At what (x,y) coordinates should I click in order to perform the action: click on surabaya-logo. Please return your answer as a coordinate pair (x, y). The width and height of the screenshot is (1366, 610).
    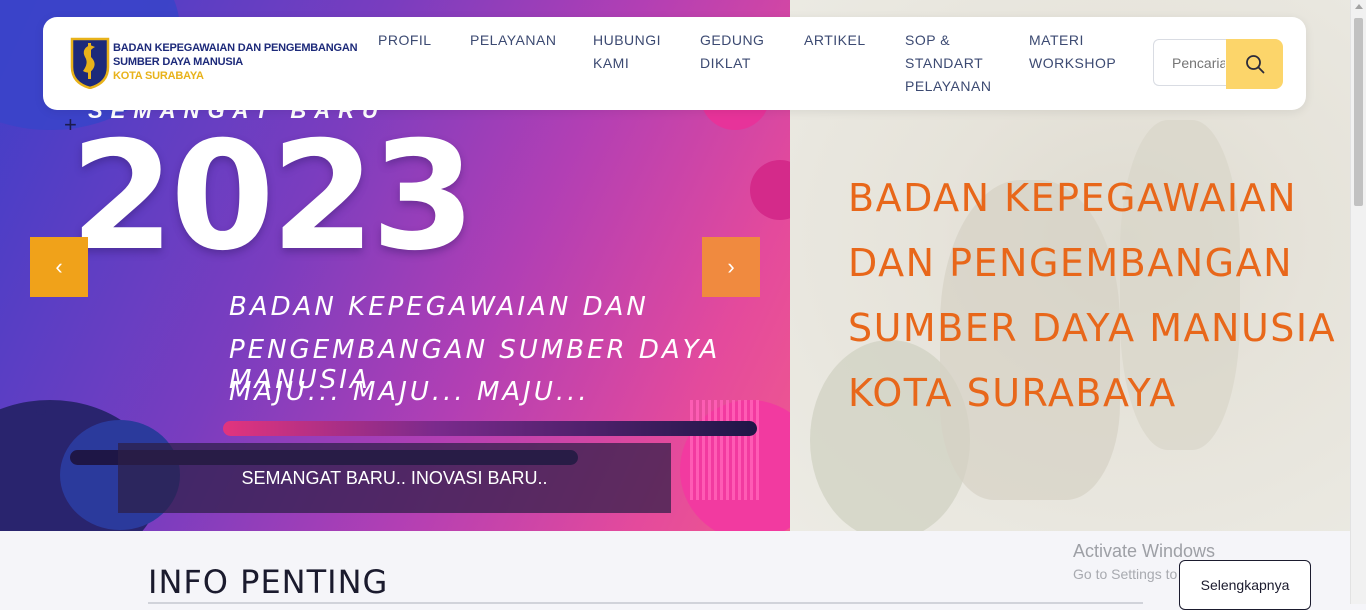
    Looking at the image, I should click on (90, 63).